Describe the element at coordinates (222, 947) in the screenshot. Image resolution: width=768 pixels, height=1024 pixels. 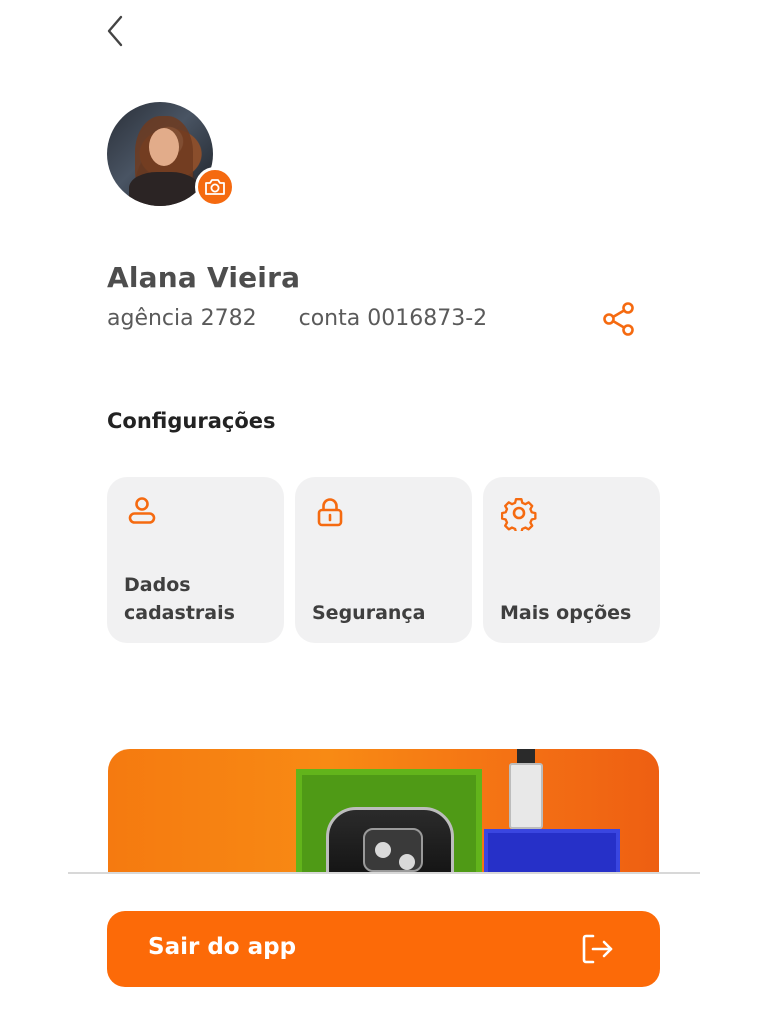
I see `logout-label: Sair do app` at that location.